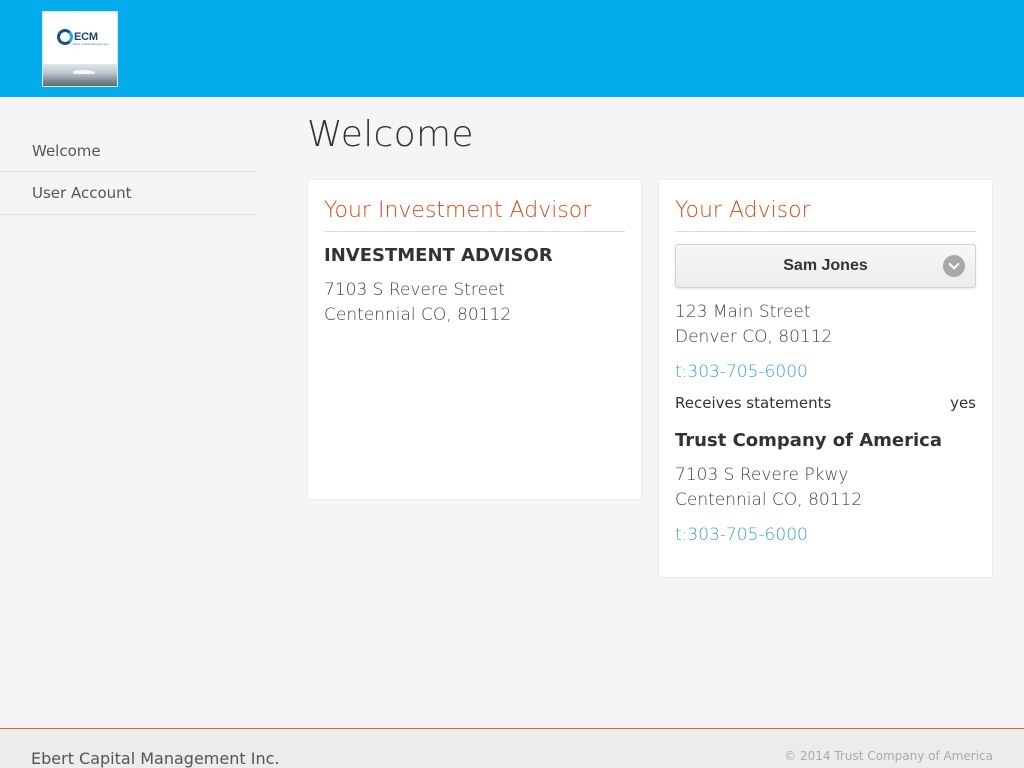  Describe the element at coordinates (753, 403) in the screenshot. I see `statements-label: Receives statements` at that location.